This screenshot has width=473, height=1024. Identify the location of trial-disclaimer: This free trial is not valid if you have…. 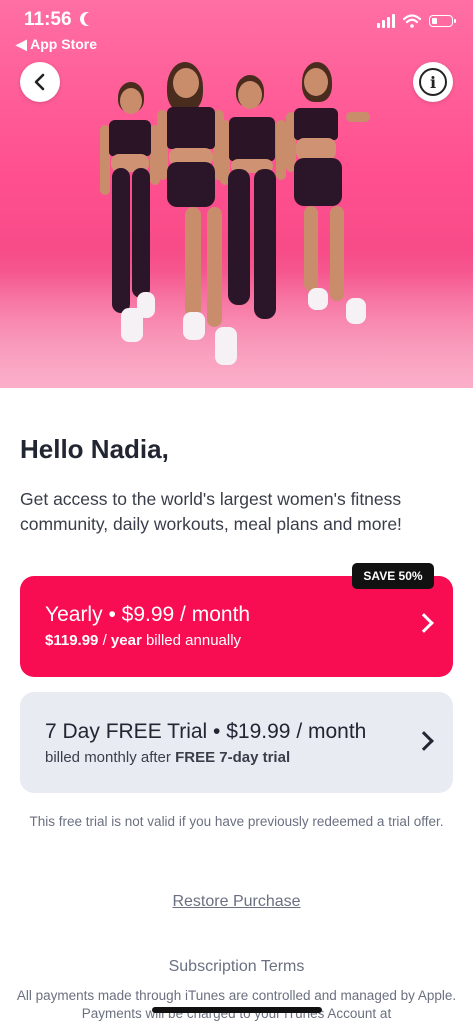
(236, 821).